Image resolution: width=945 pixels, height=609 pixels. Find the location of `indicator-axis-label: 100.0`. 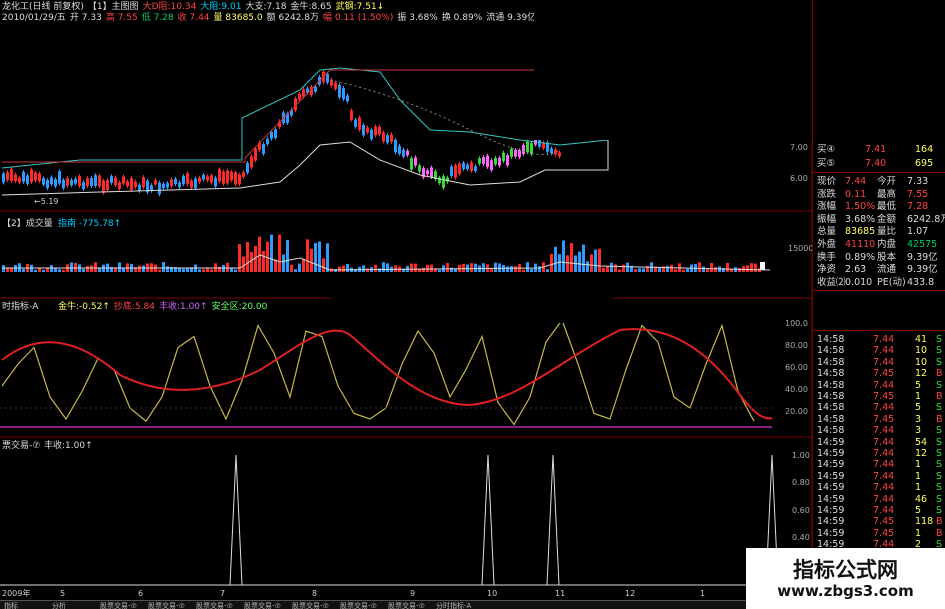

indicator-axis-label: 100.0 is located at coordinates (796, 323).